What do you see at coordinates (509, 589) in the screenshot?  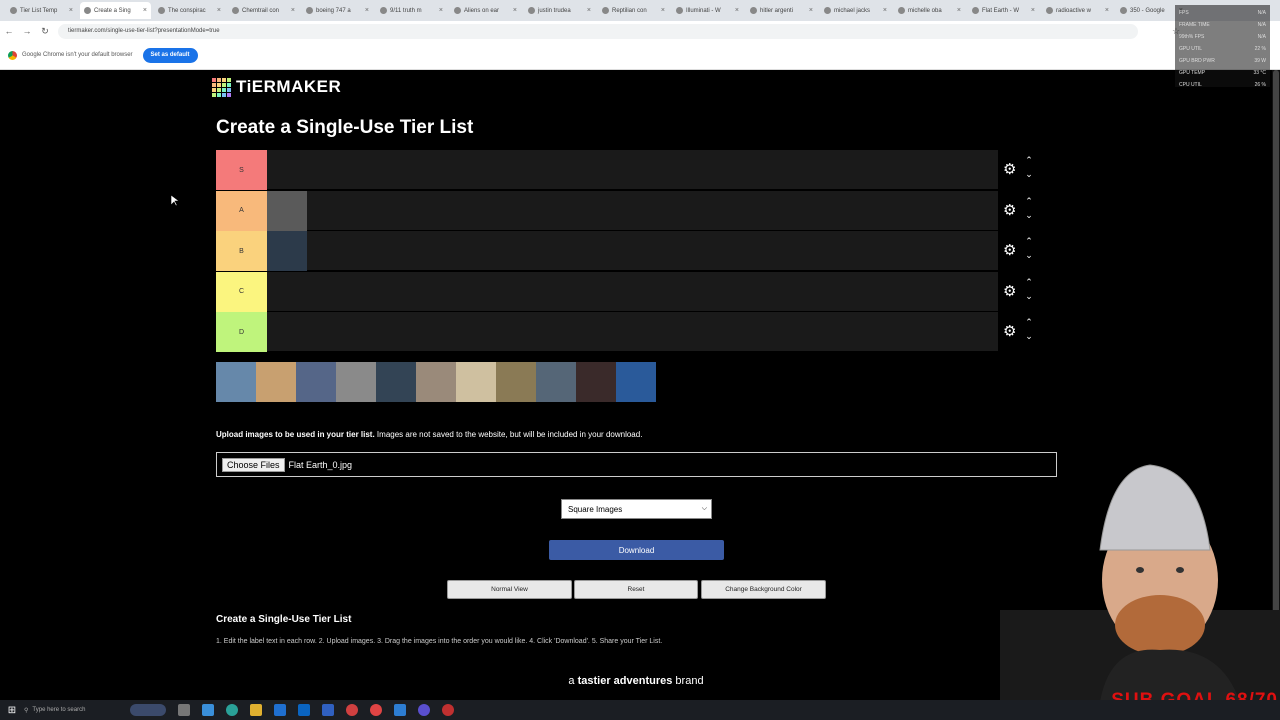 I see `normal-view-button: Normal View` at bounding box center [509, 589].